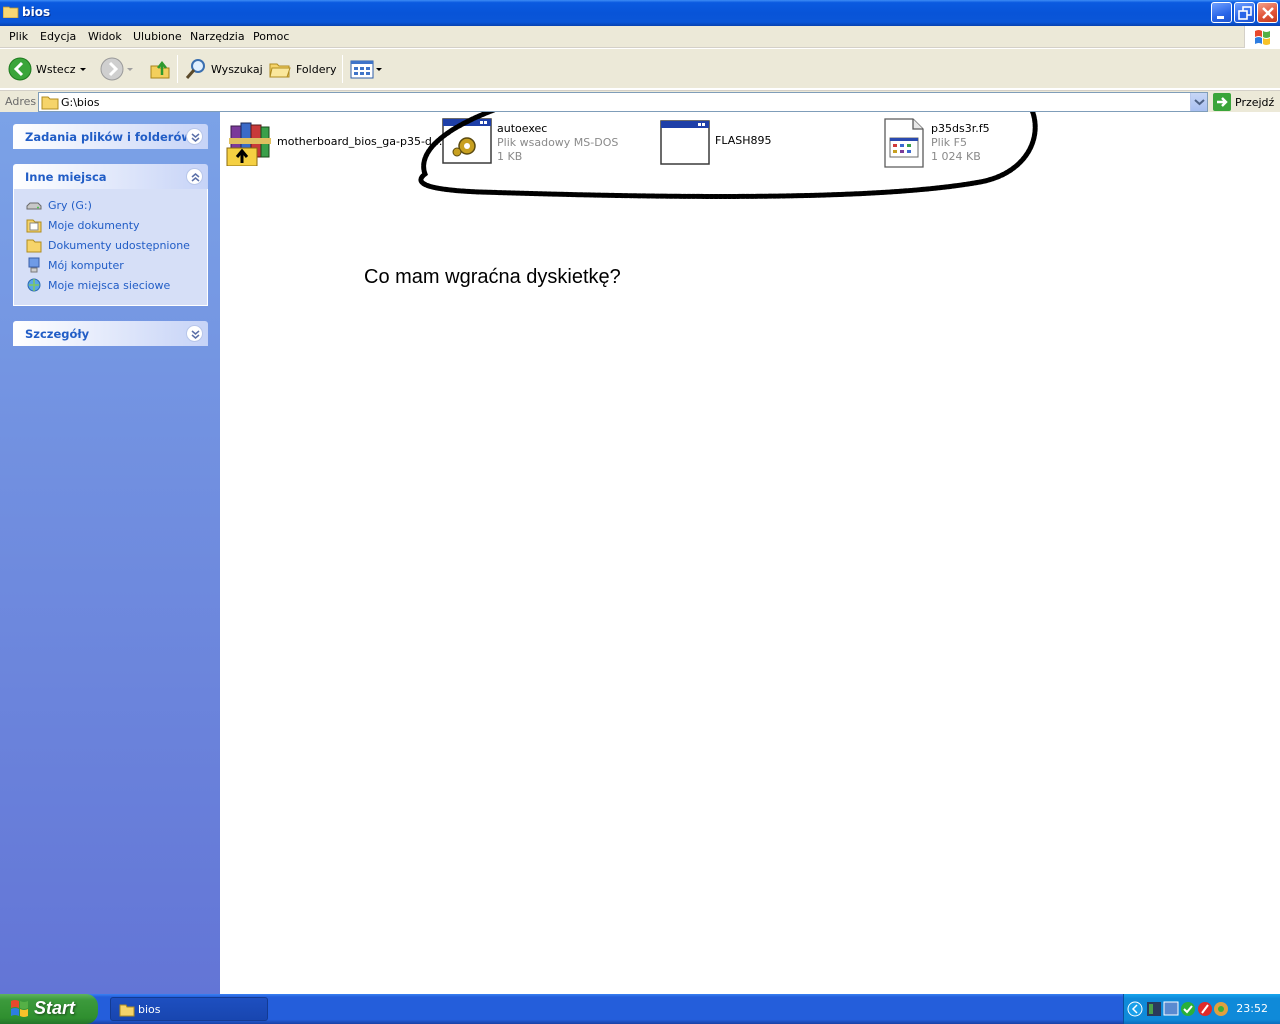 The image size is (1280, 1024). I want to click on place-label: Moje dokumenty, so click(94, 225).